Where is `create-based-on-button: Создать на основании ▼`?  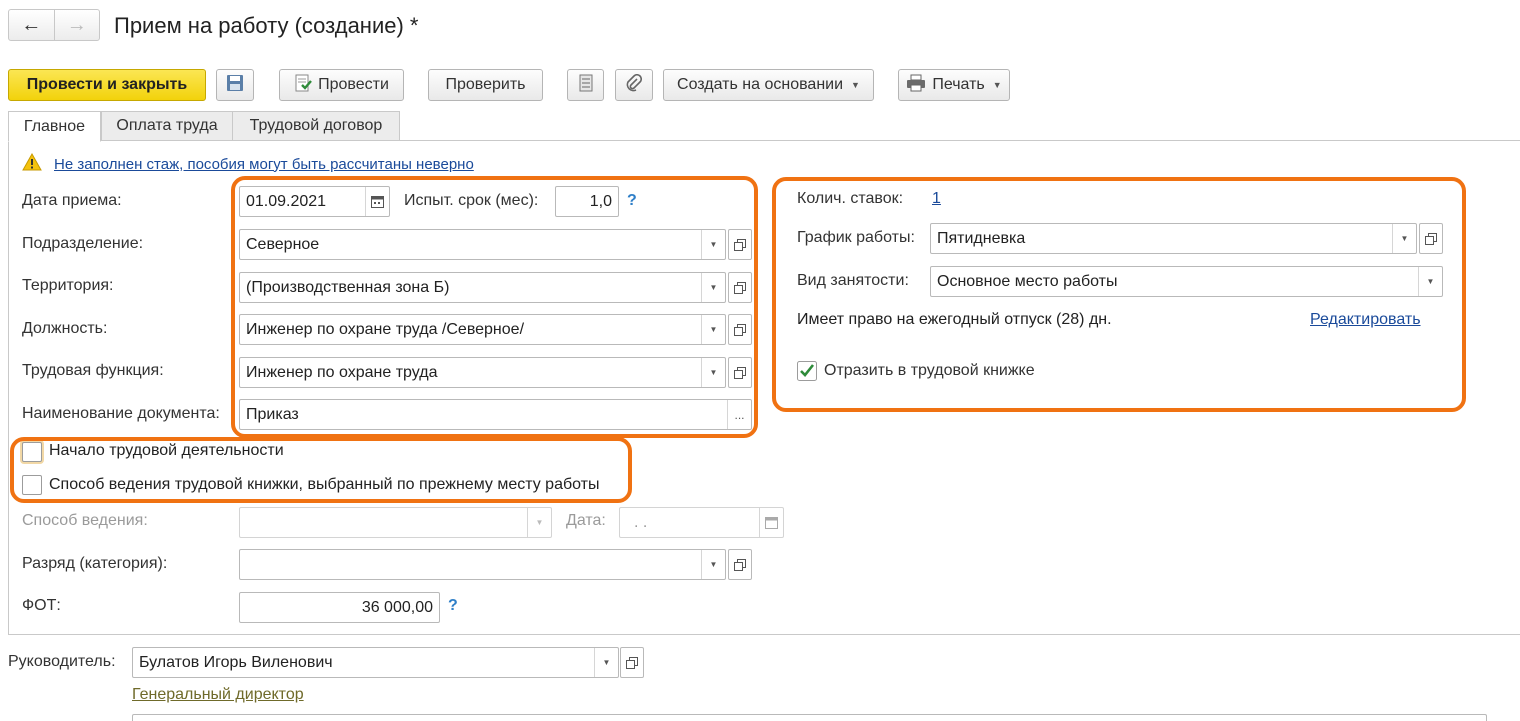
create-based-on-button: Создать на основании ▼ is located at coordinates (768, 85).